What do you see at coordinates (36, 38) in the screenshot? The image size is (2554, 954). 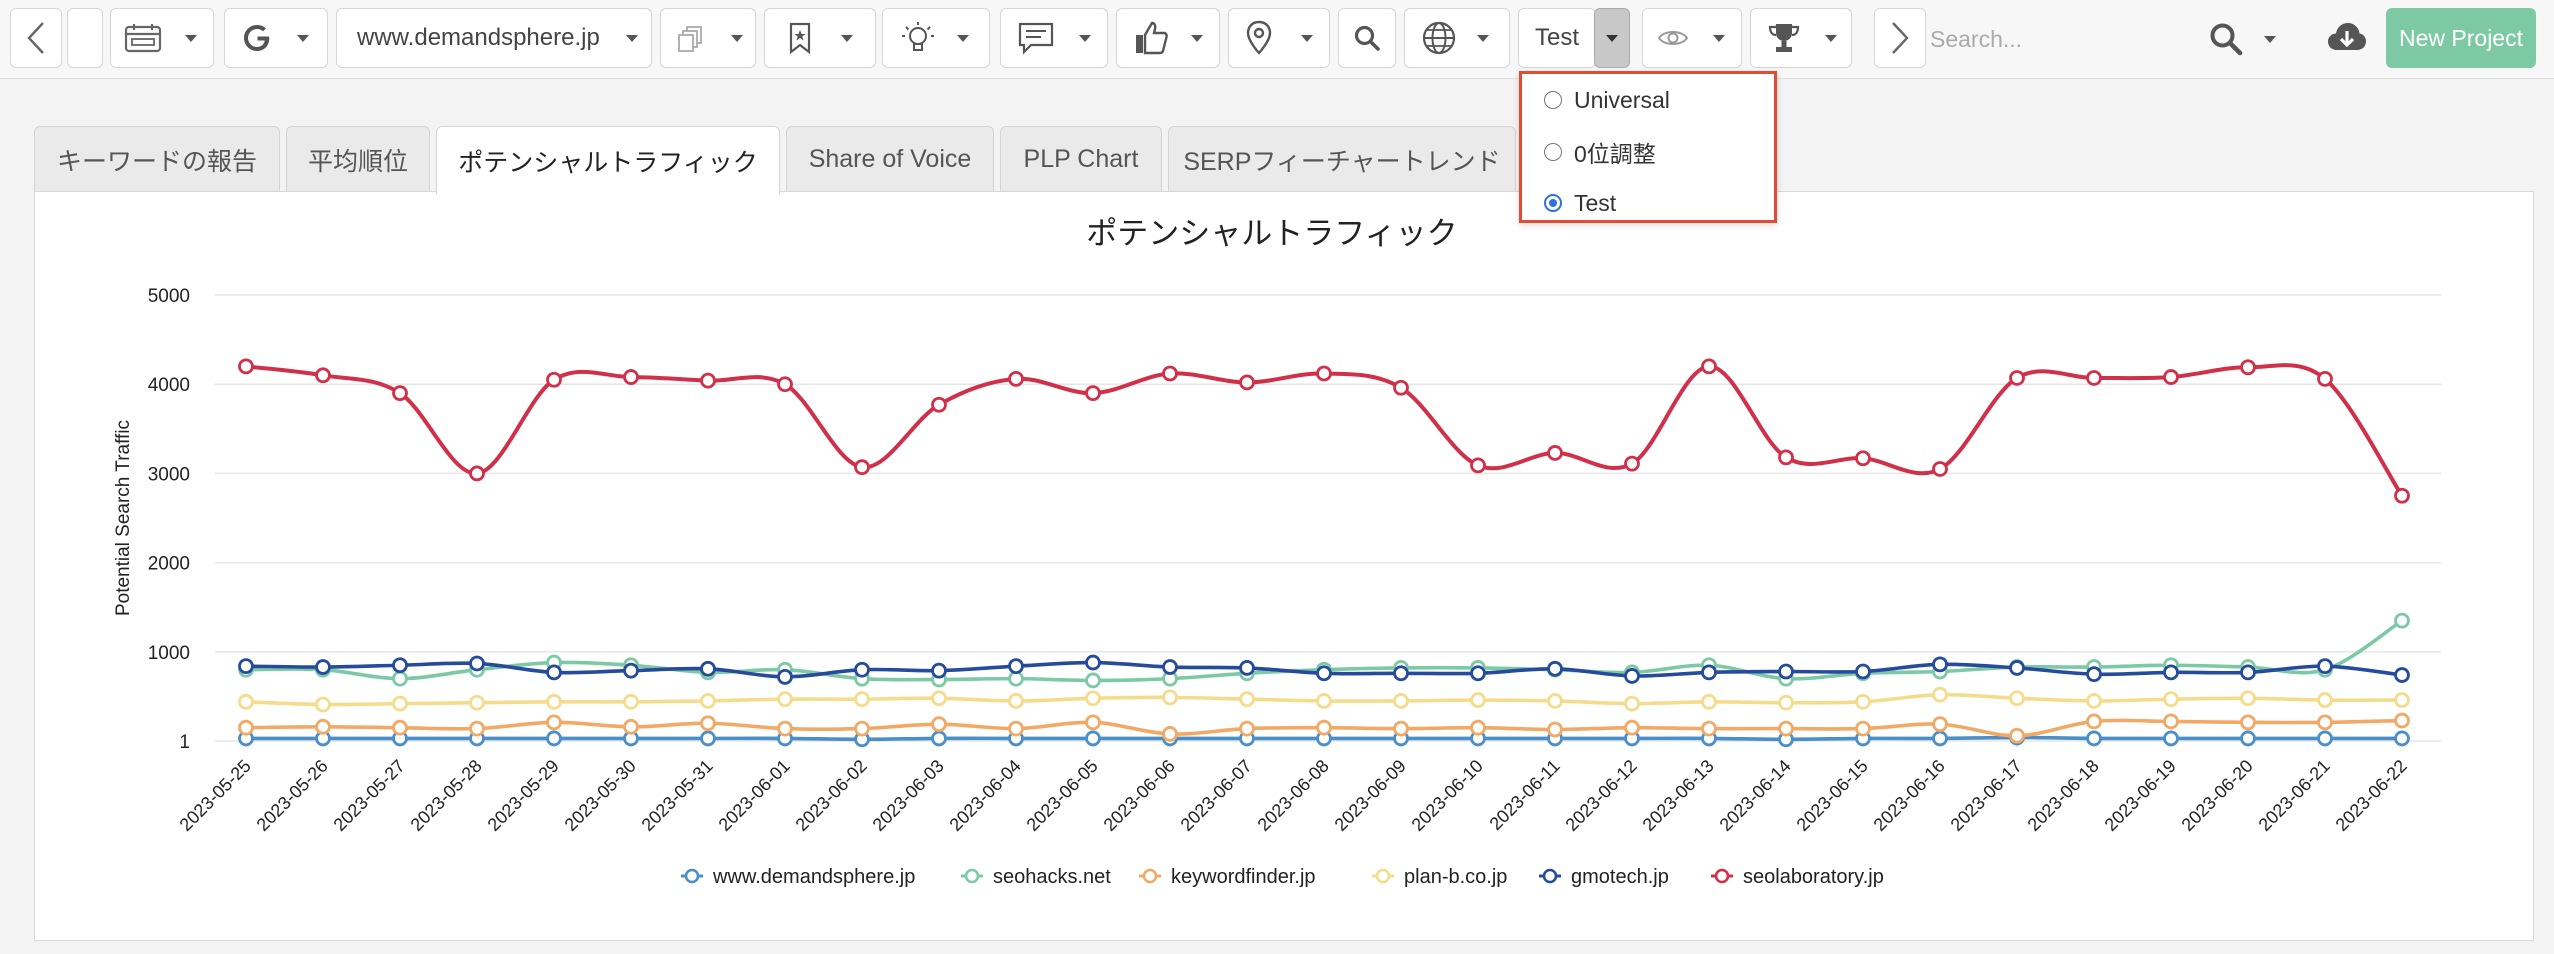 I see `back-button` at bounding box center [36, 38].